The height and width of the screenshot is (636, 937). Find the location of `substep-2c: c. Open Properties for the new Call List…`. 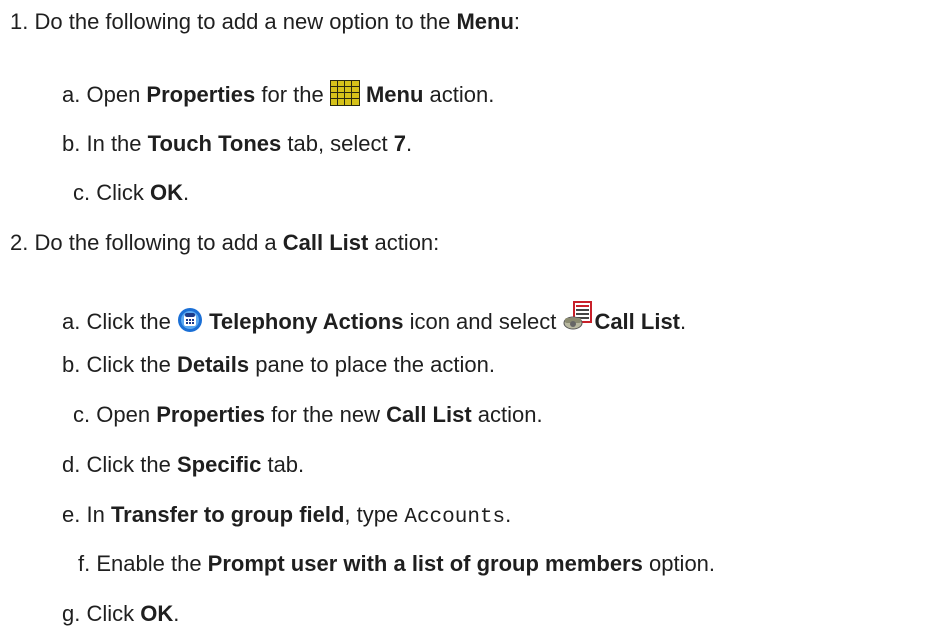

substep-2c: c. Open Properties for the new Call List… is located at coordinates (308, 415).